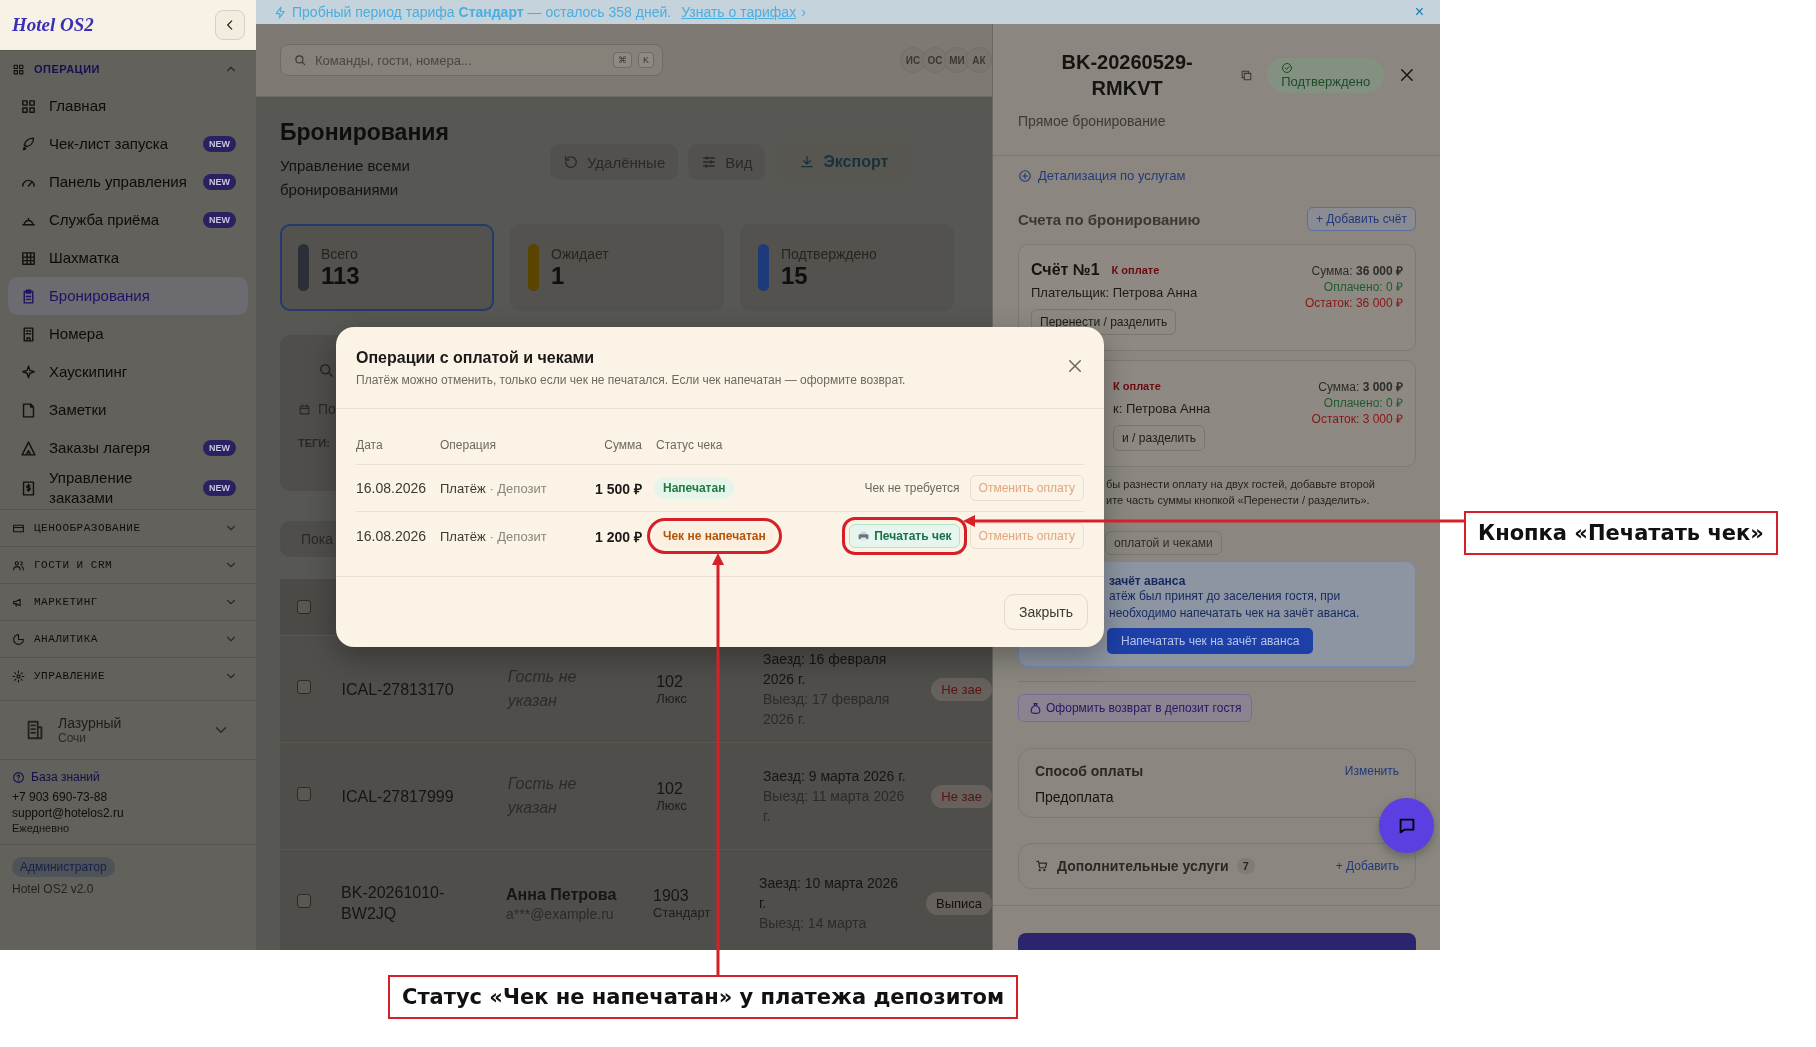 This screenshot has width=1816, height=1047. I want to click on print-advance-receipt-button: Напечатать чек на зачёт аванса, so click(1210, 641).